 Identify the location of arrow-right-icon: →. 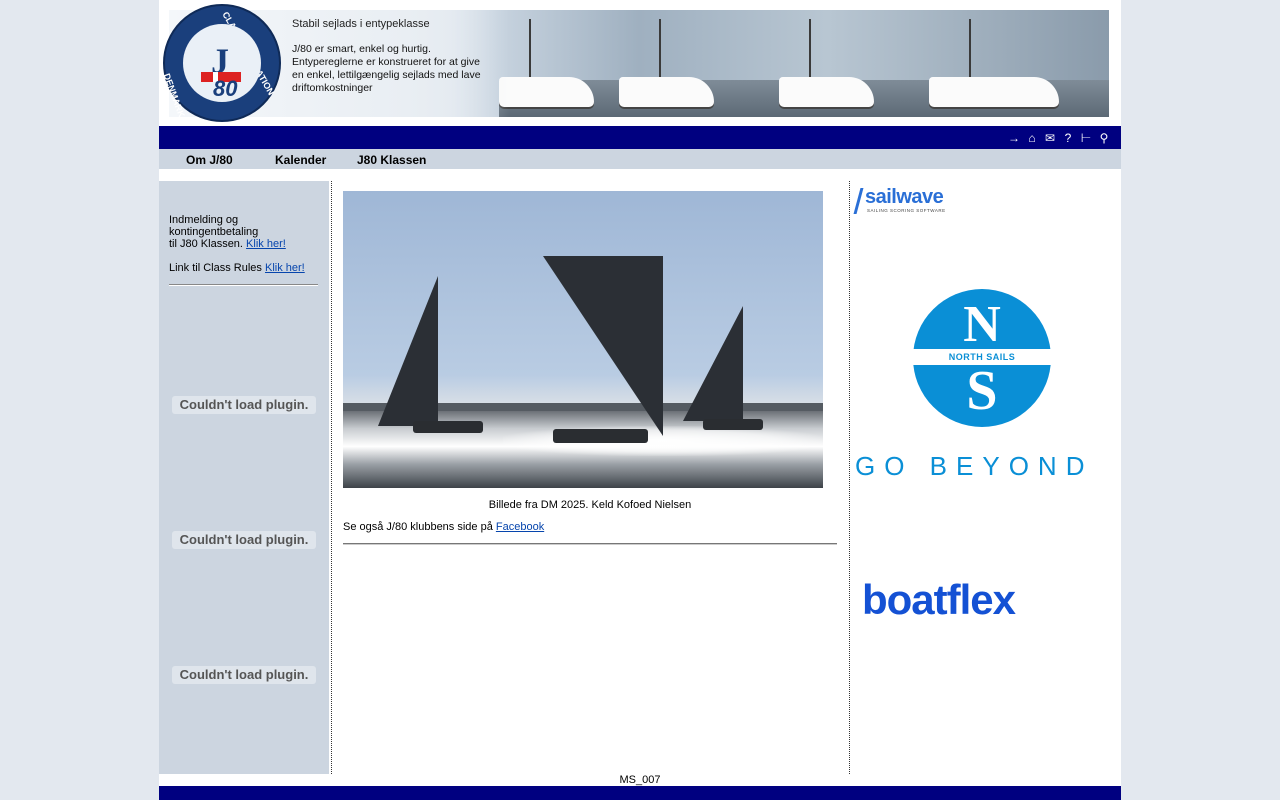
(1014, 138).